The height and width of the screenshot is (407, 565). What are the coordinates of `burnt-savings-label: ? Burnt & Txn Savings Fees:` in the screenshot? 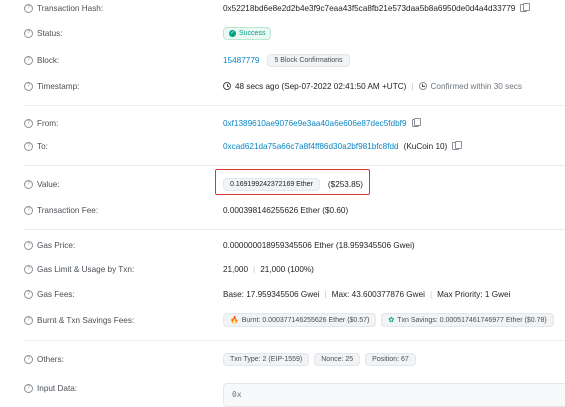 It's located at (79, 320).